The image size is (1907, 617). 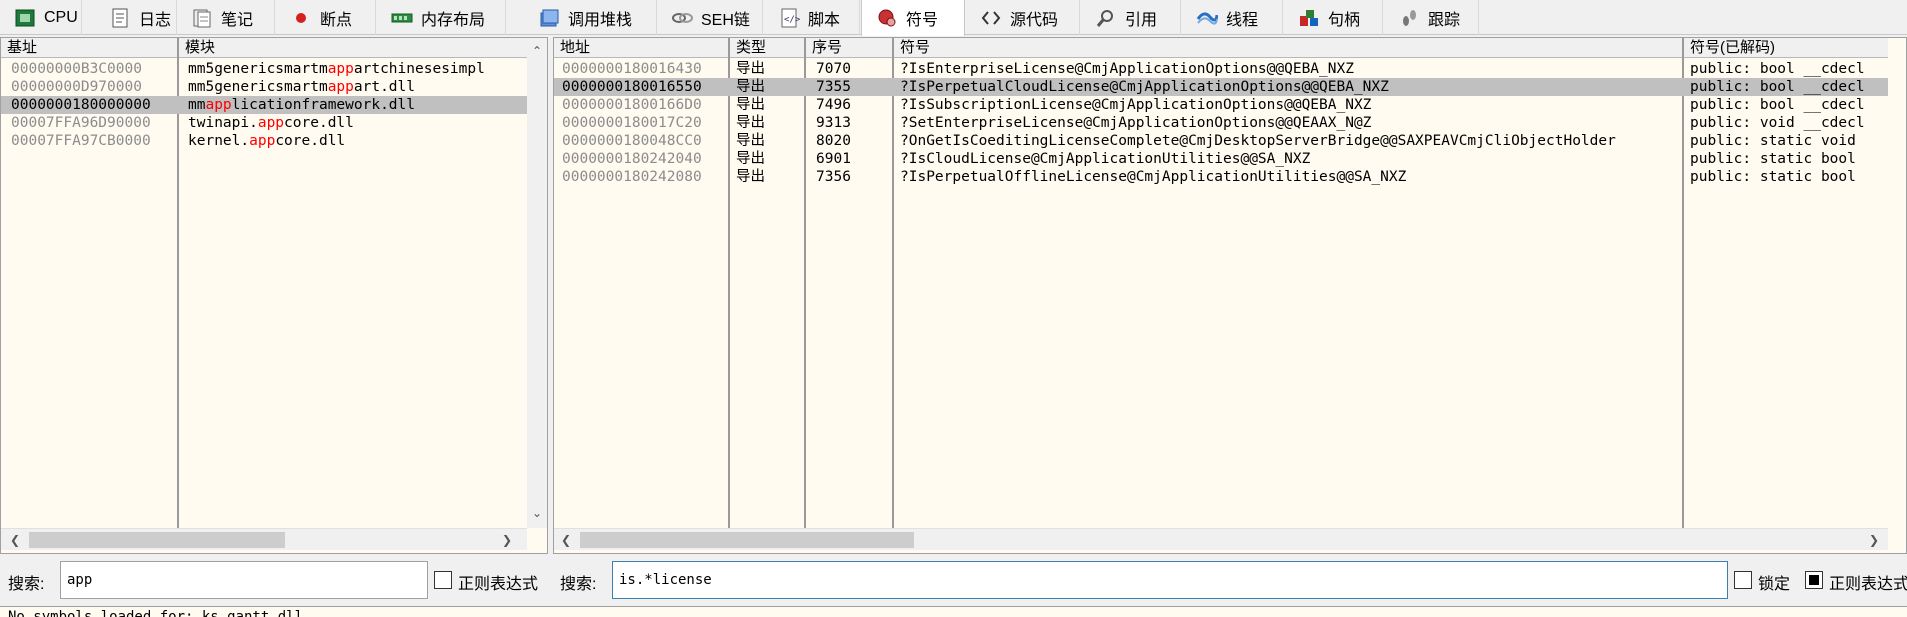 What do you see at coordinates (264, 123) in the screenshot?
I see `module-row: 00007FFA96D90000 twinapi.appcore.dll` at bounding box center [264, 123].